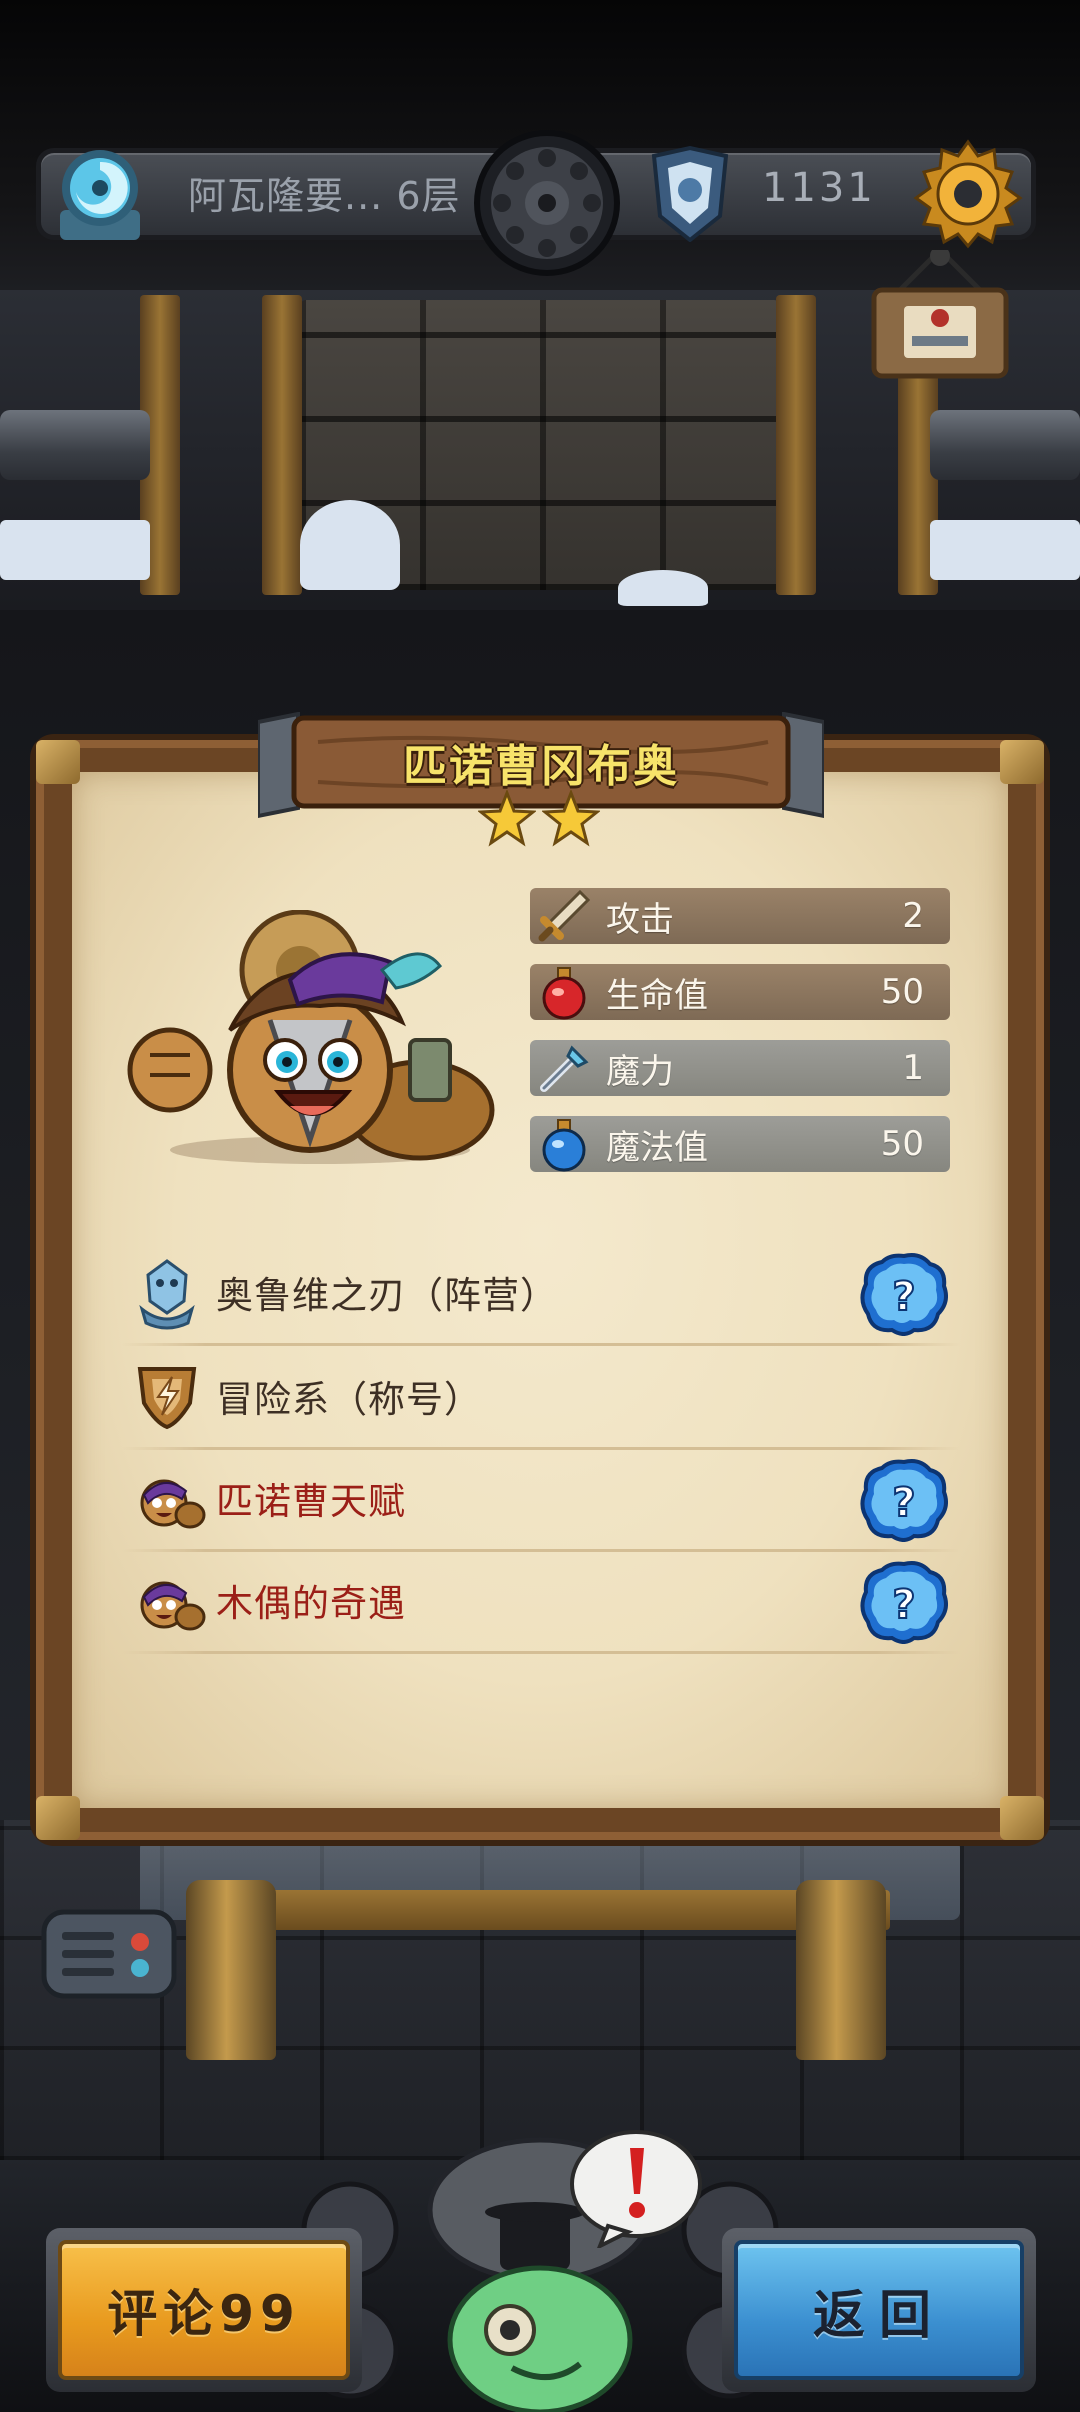 This screenshot has height=2412, width=1080. I want to click on rank-badge-icon, so click(690, 194).